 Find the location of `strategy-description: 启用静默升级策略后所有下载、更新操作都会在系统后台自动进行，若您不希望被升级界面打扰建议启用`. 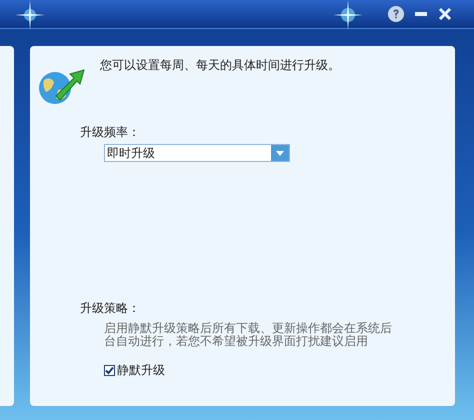

strategy-description: 启用静默升级策略后所有下载、更新操作都会在系统后台自动进行，若您不希望被升级界面打扰建议启用 is located at coordinates (248, 335).